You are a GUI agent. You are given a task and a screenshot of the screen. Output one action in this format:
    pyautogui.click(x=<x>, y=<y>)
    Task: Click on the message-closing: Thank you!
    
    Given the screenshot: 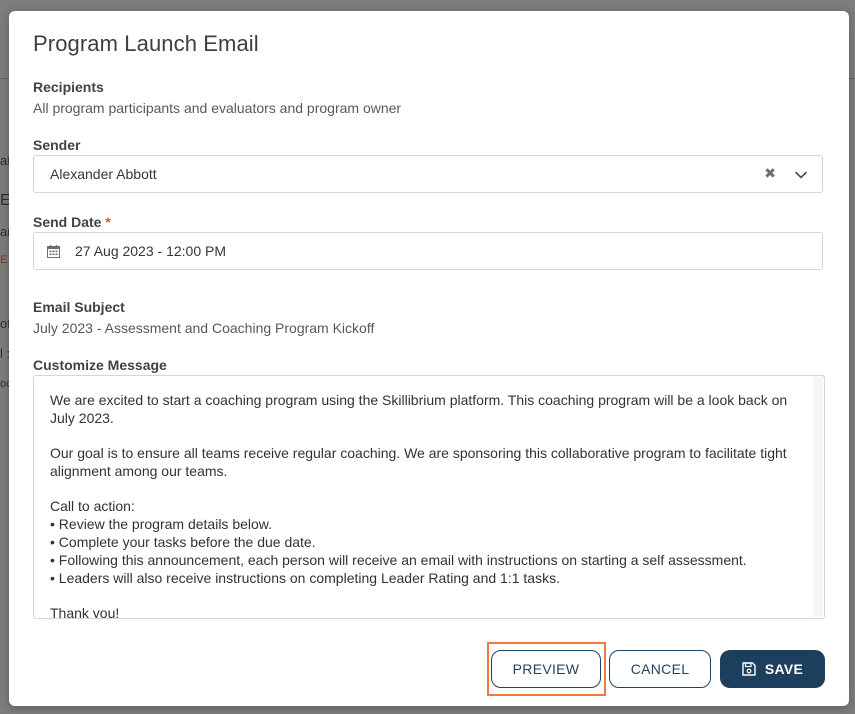 What is the action you would take?
    pyautogui.click(x=85, y=612)
    